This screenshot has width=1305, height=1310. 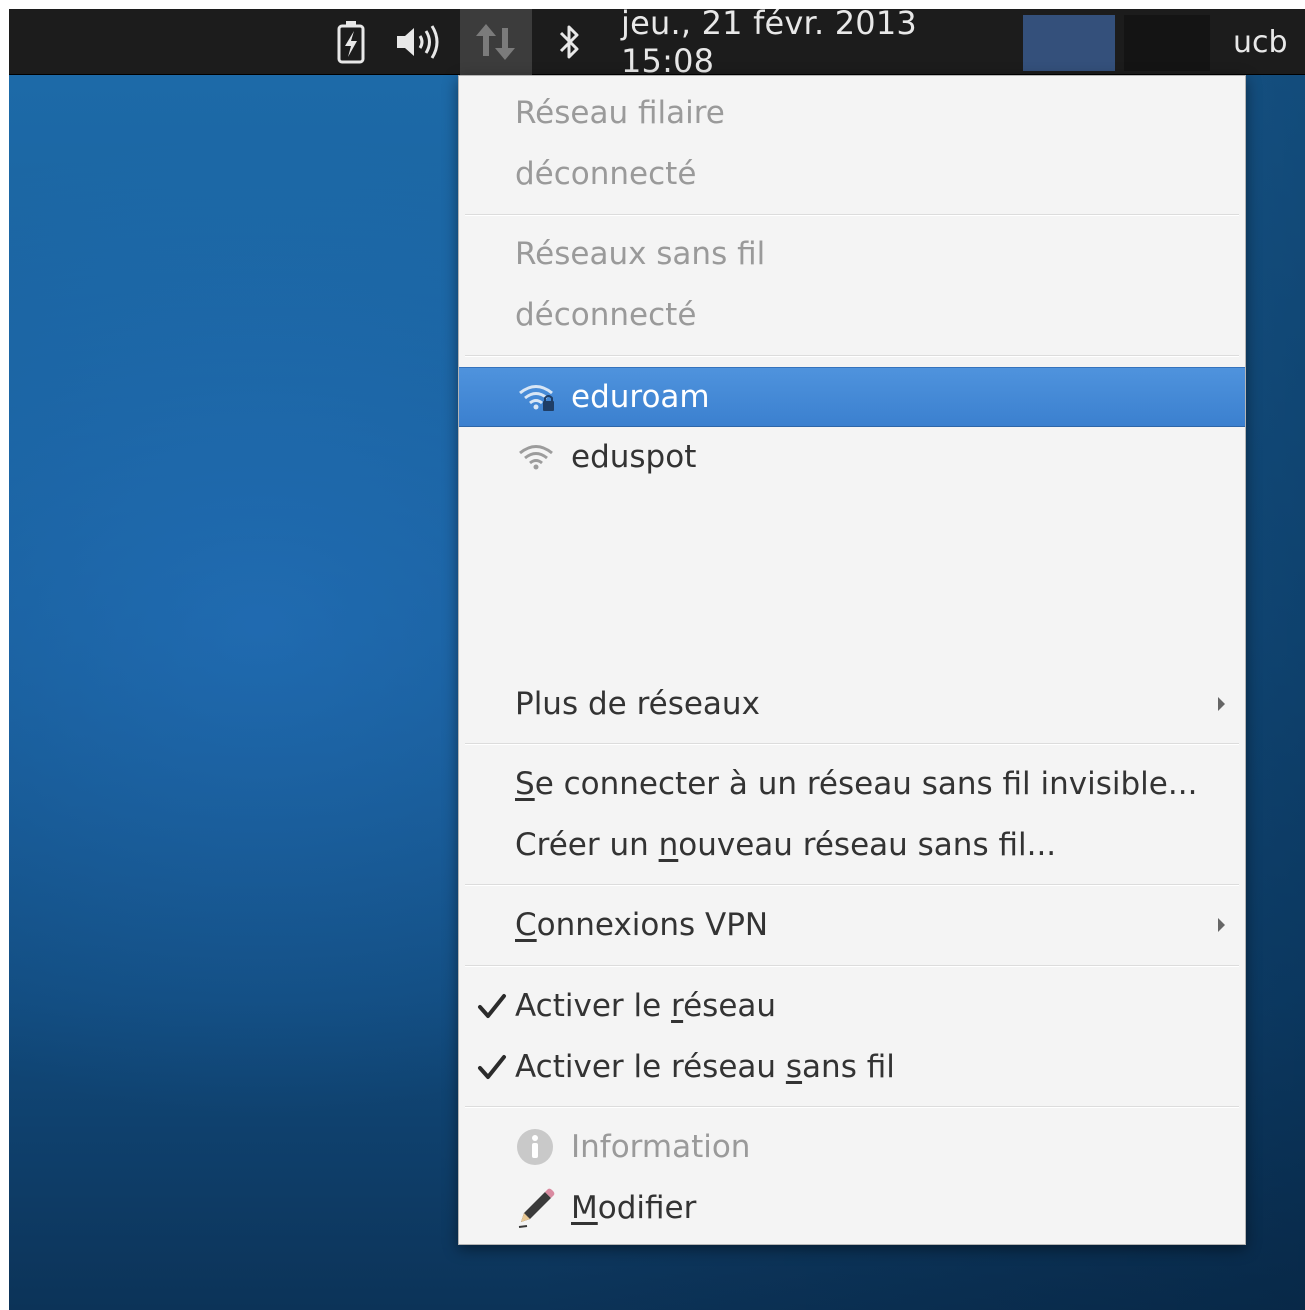 I want to click on clock: jeu., 21 févr. 2013 15:08, so click(x=817, y=44).